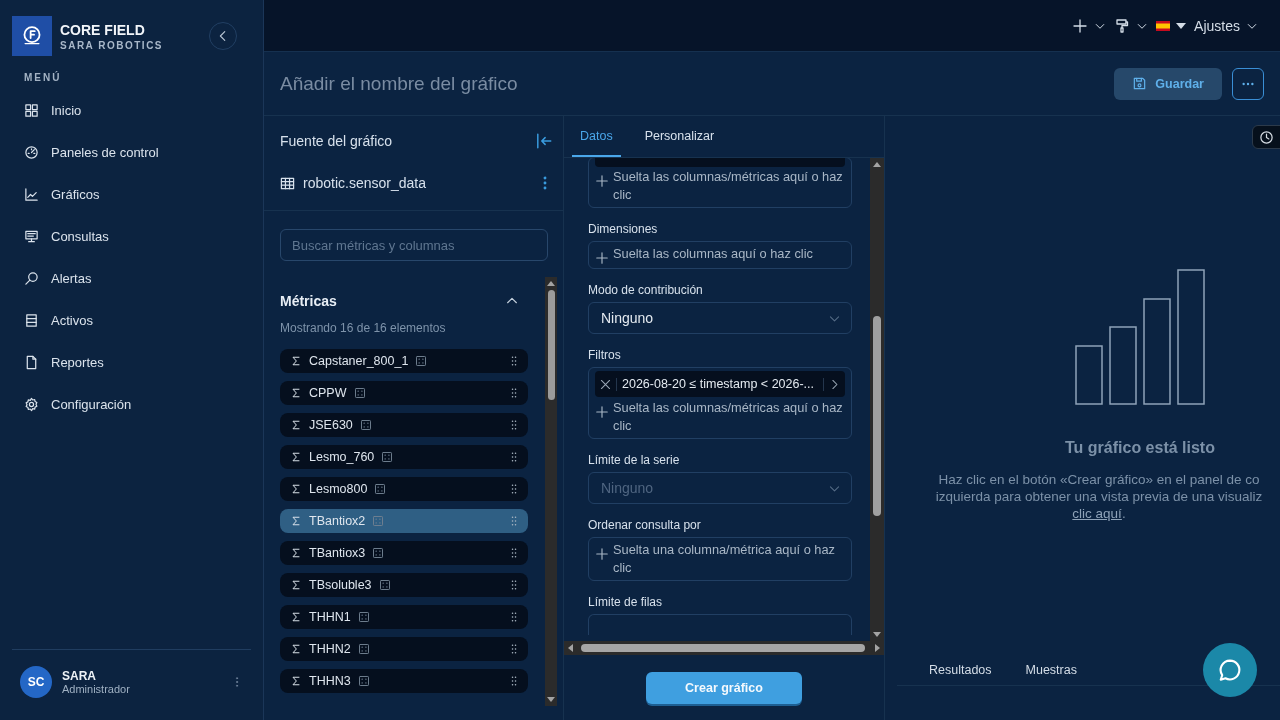 This screenshot has height=720, width=1280. I want to click on drop-zone: Suelta una columna/métrica aquí o haz clic, so click(720, 559).